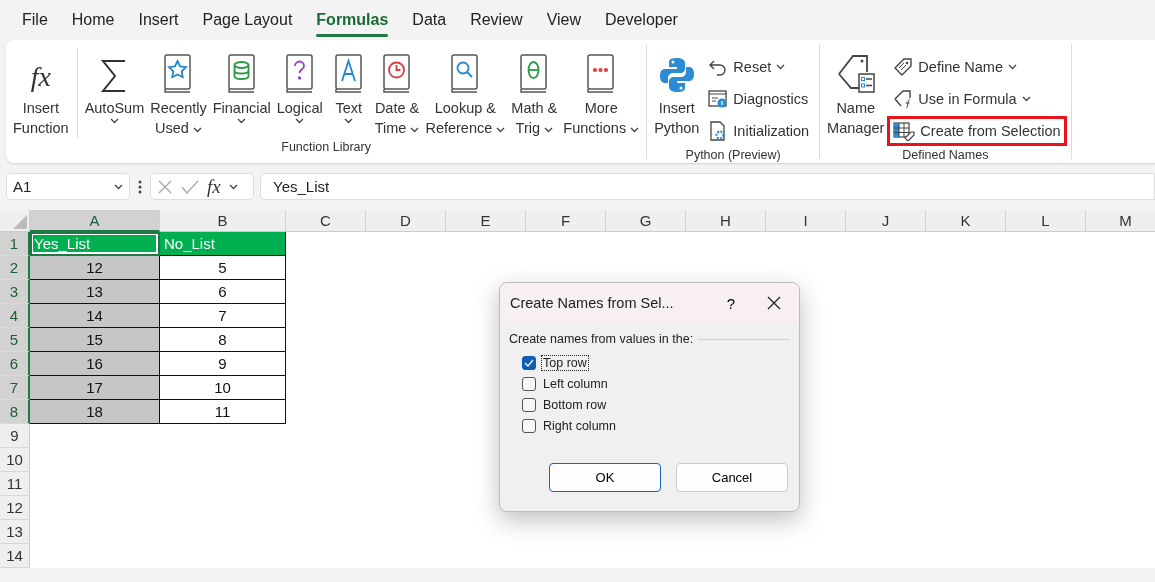 The width and height of the screenshot is (1155, 582). I want to click on row-header: 7, so click(15, 388).